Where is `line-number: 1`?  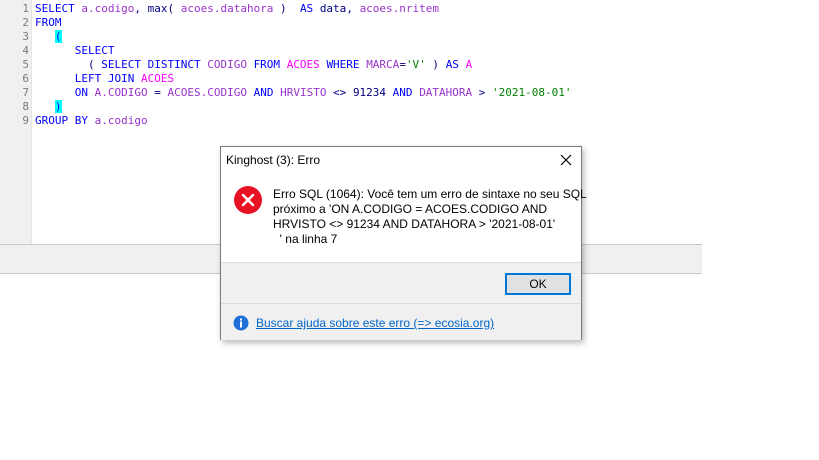
line-number: 1 is located at coordinates (25, 8).